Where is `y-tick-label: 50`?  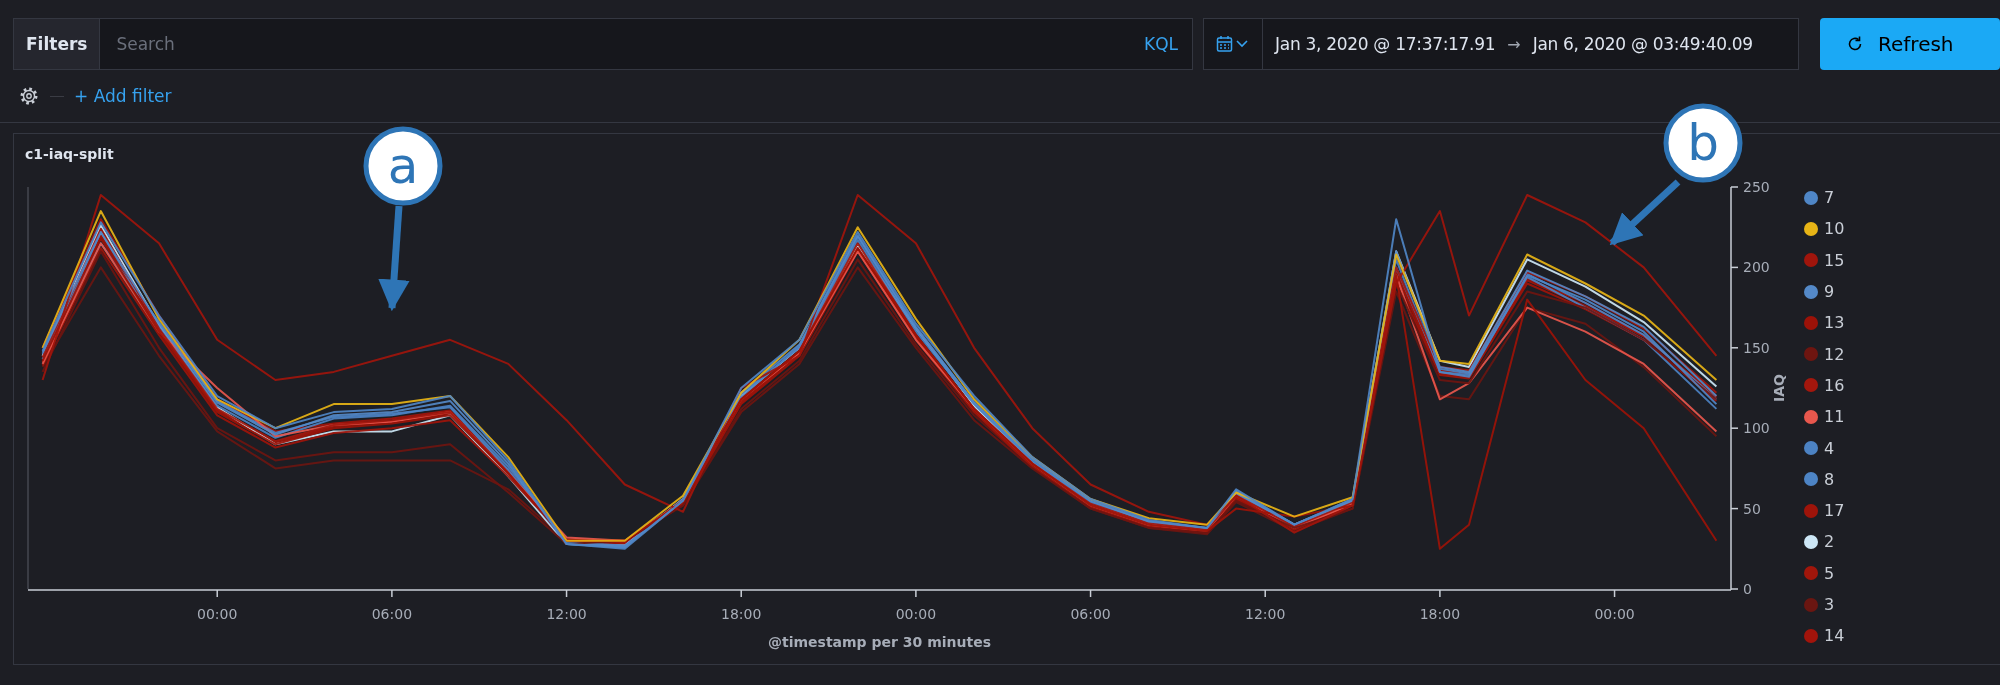
y-tick-label: 50 is located at coordinates (1752, 508).